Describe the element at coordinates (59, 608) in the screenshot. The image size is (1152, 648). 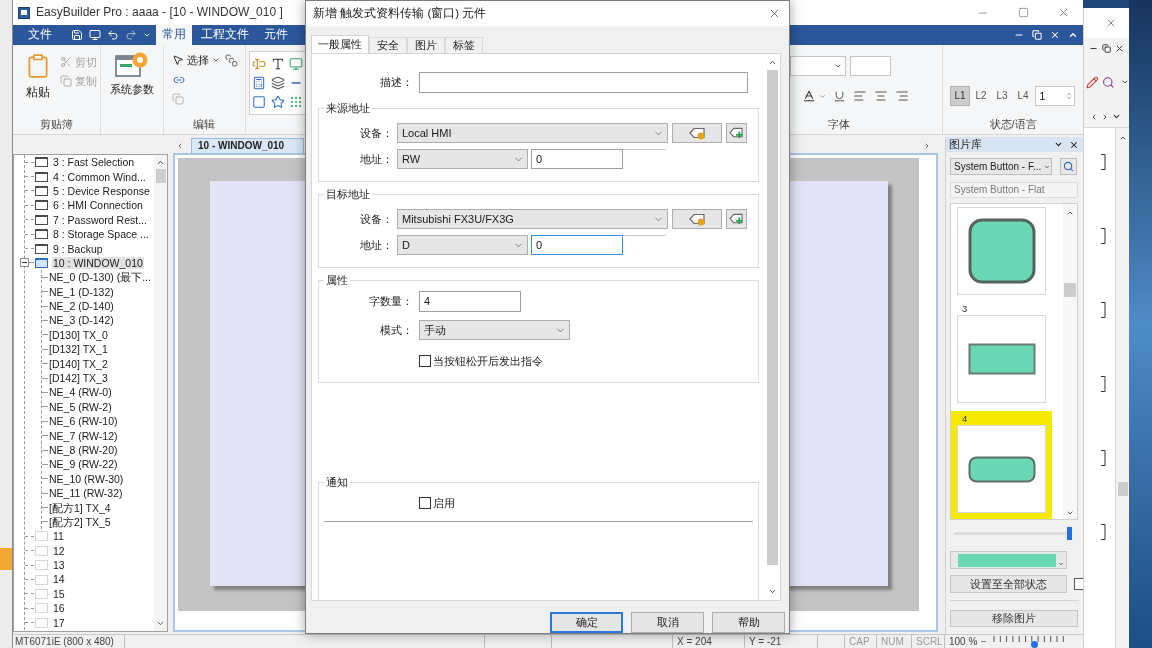
I see `tree-item: 16` at that location.